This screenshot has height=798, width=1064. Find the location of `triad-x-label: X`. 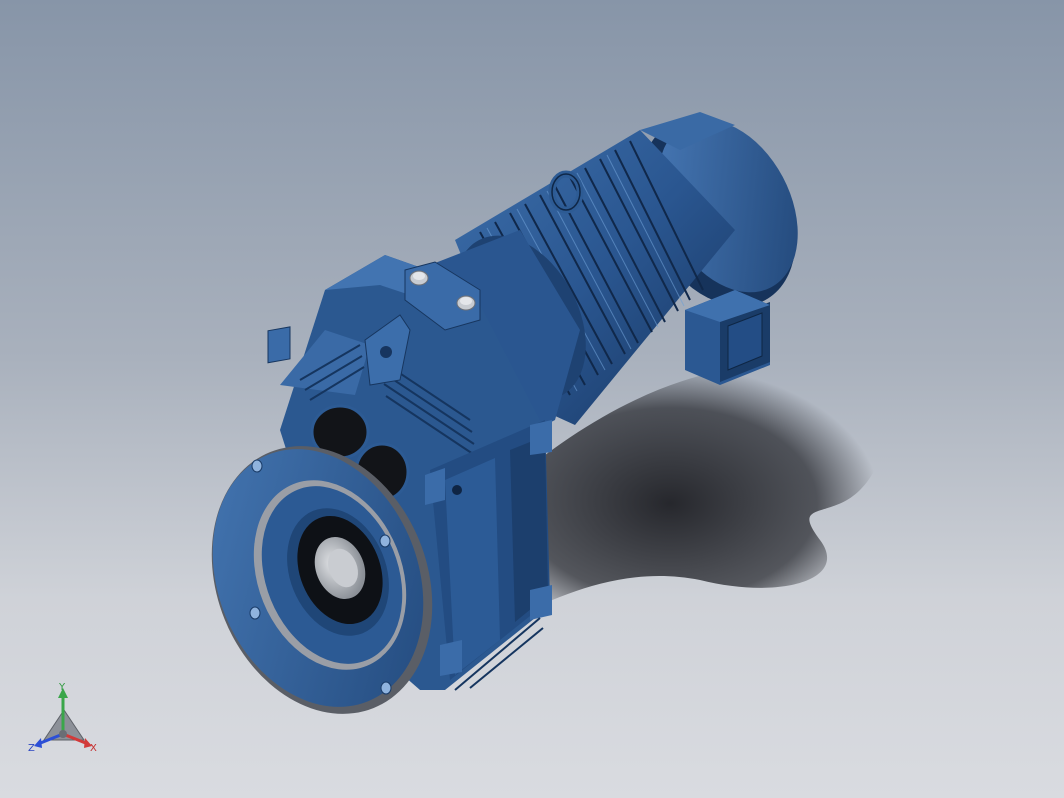

triad-x-label: X is located at coordinates (93, 748).